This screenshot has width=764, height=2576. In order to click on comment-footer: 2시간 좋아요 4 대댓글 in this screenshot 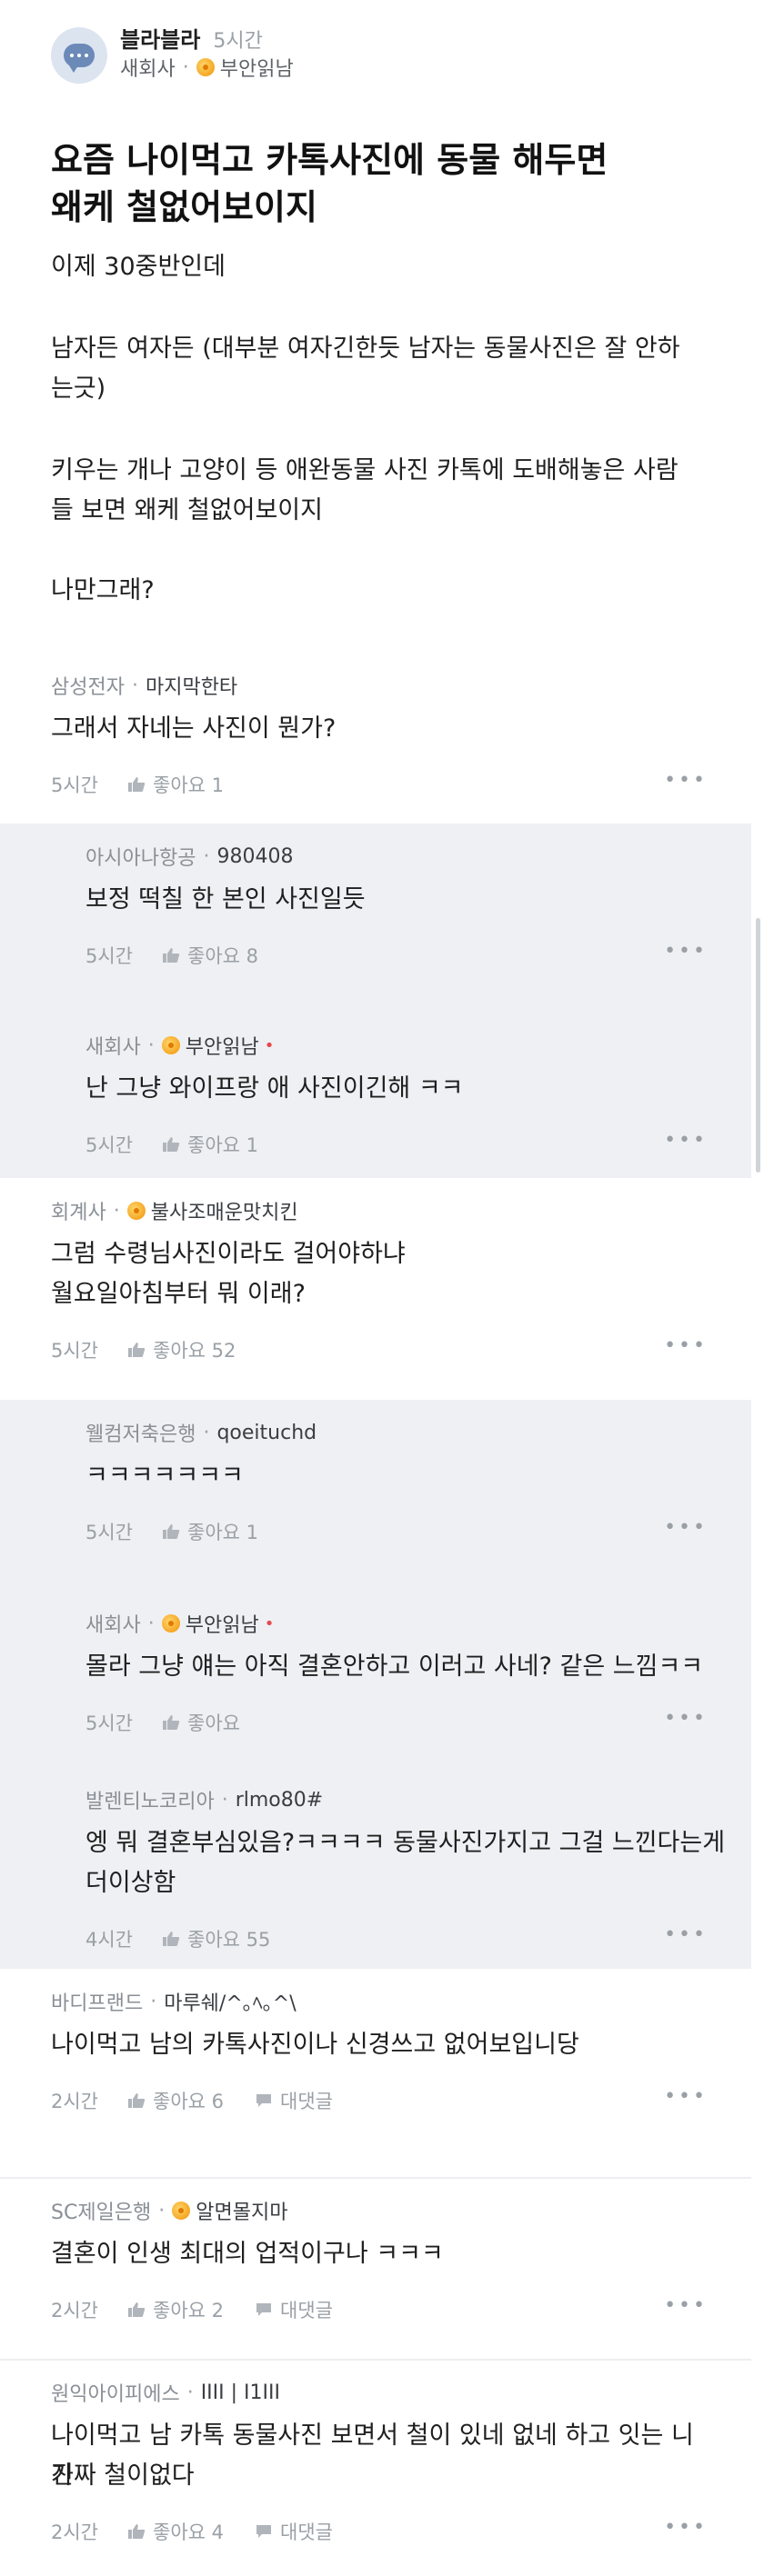, I will do `click(192, 2531)`.